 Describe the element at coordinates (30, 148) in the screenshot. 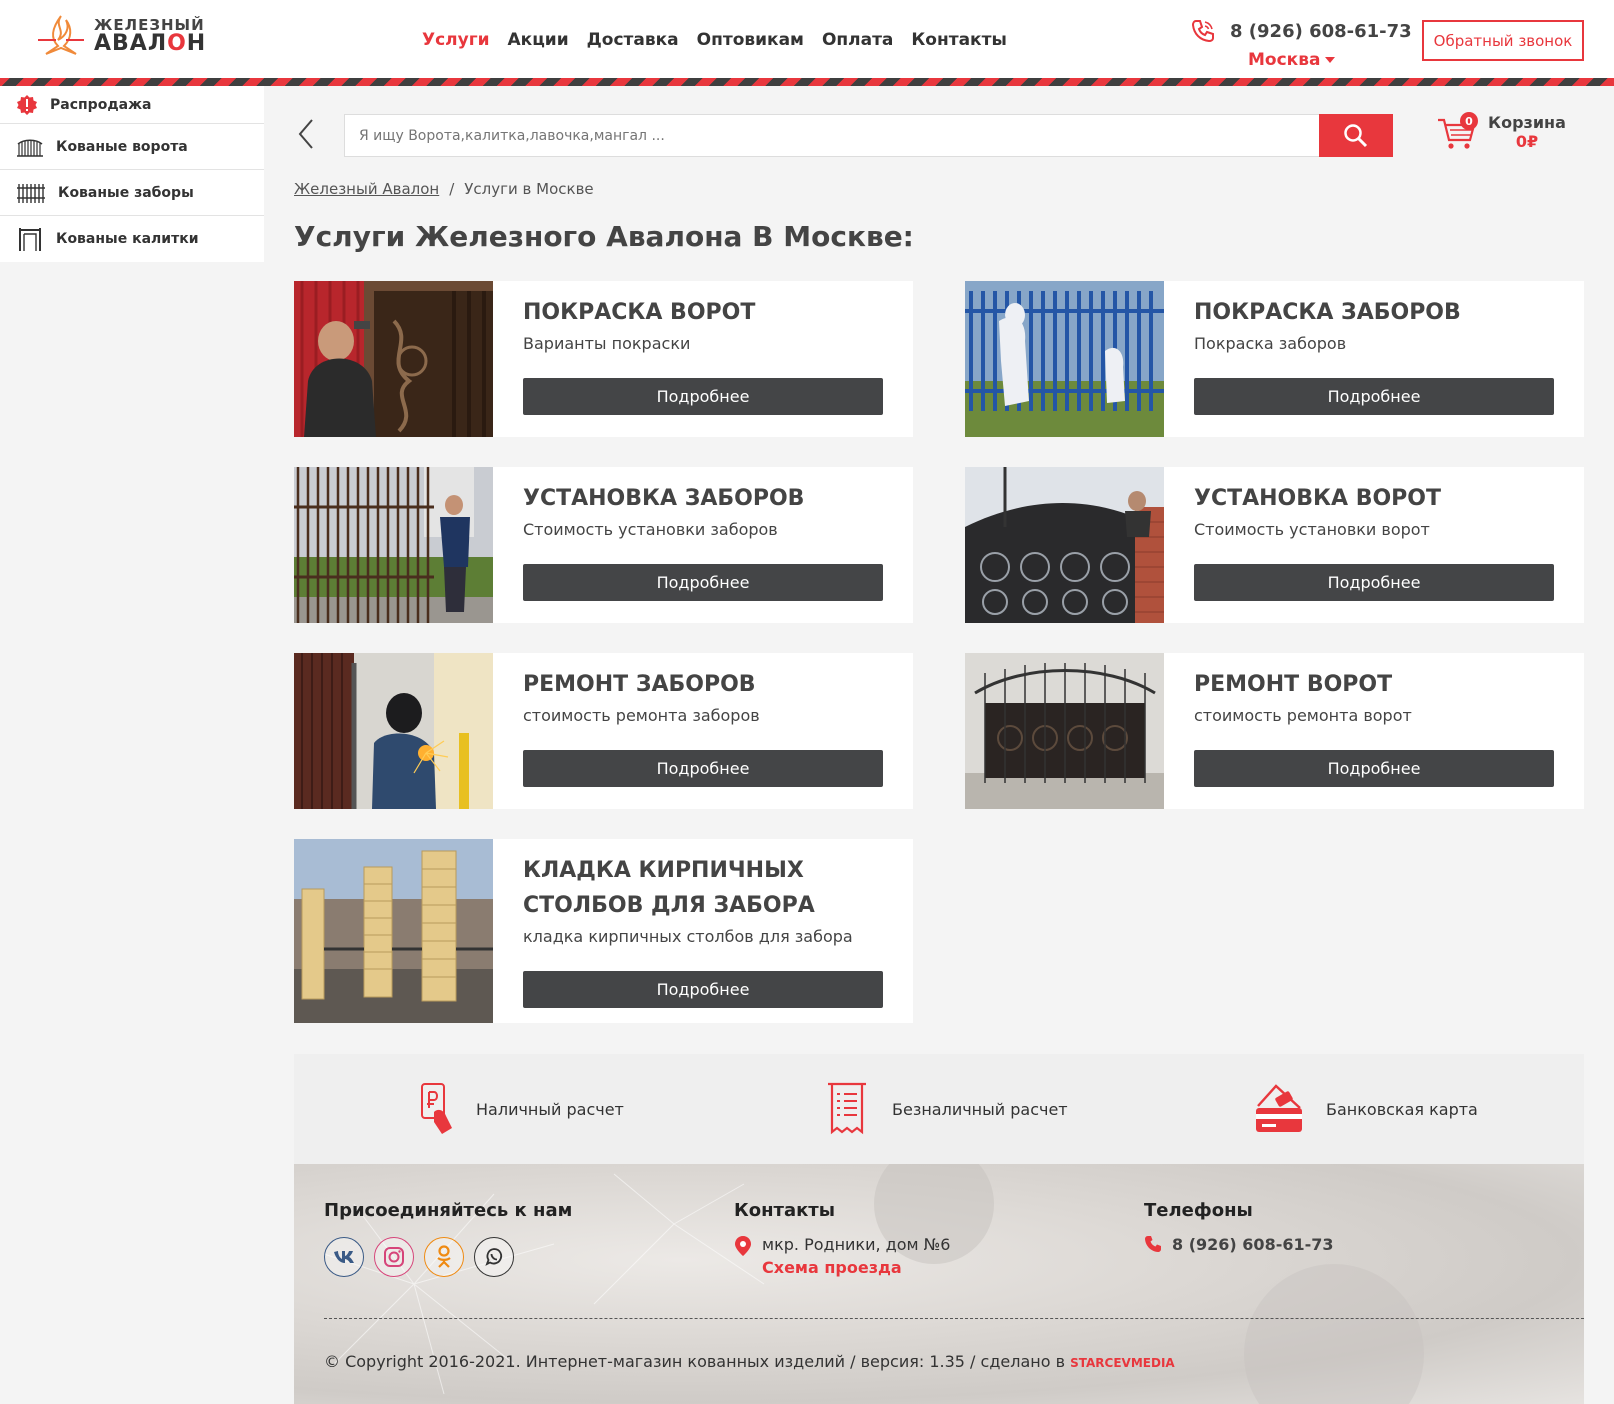

I see `gate-icon` at that location.